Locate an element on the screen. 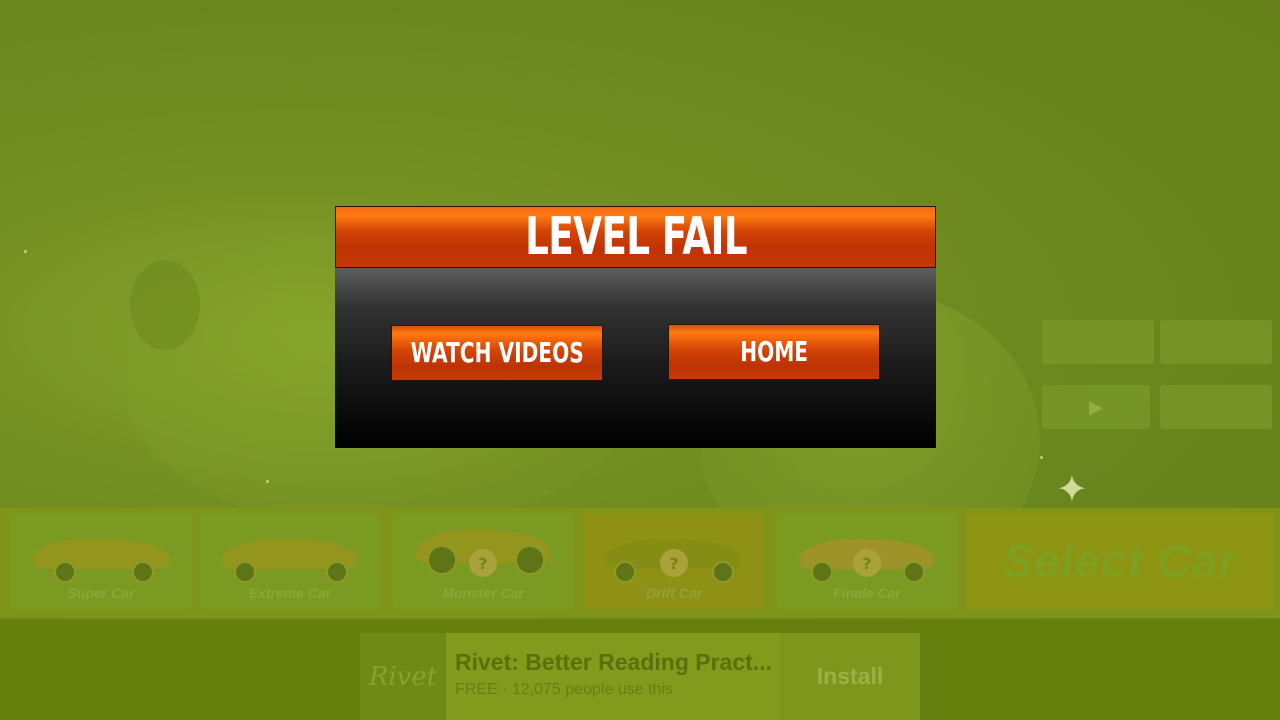 This screenshot has width=1280, height=720. side-menu-button: ▶ is located at coordinates (1096, 407).